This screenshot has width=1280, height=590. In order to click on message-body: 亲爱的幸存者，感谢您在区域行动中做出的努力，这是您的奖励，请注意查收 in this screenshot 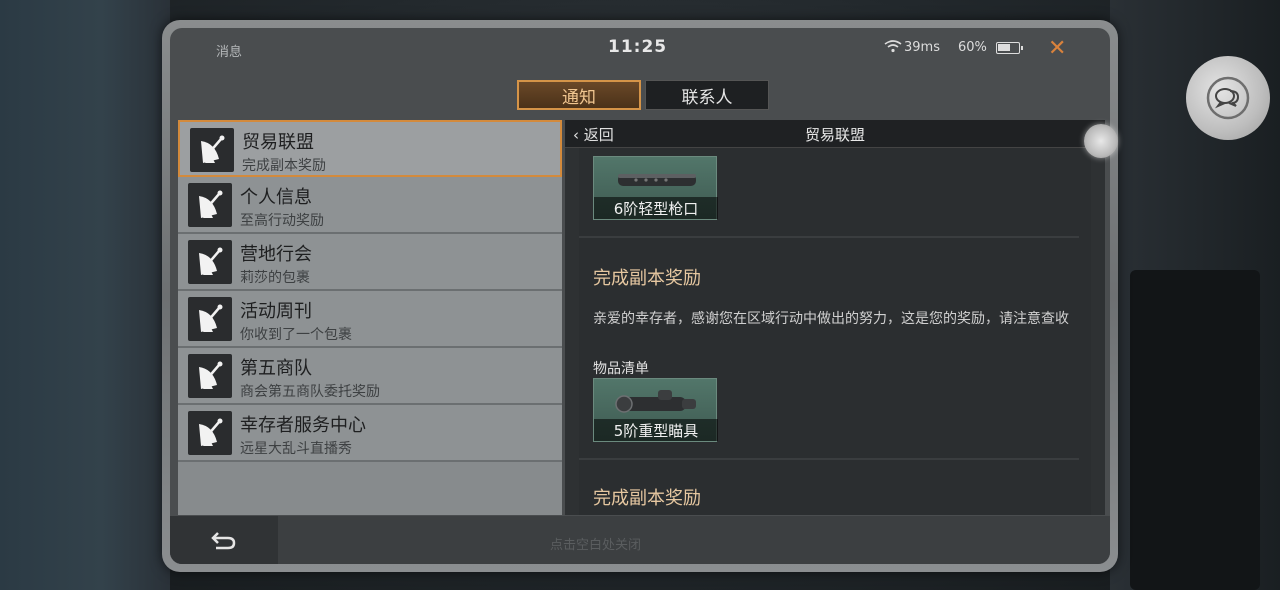, I will do `click(831, 319)`.